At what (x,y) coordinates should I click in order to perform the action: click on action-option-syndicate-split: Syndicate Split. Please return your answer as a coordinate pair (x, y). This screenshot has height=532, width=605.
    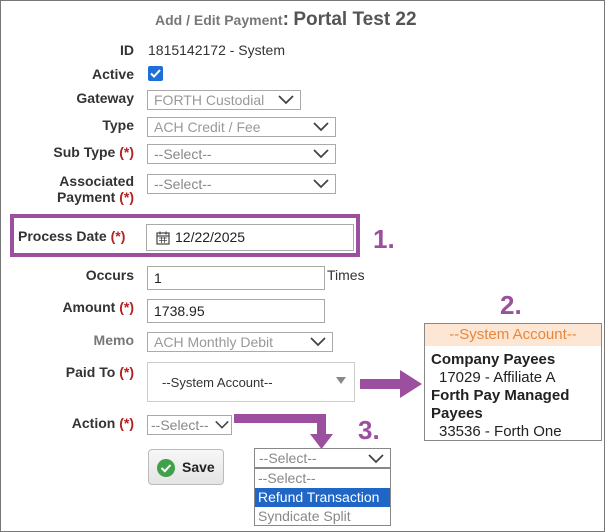
    Looking at the image, I should click on (322, 516).